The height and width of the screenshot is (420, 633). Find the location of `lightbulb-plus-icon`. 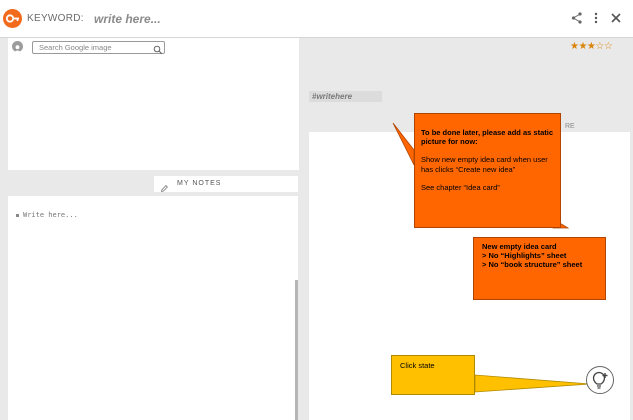

lightbulb-plus-icon is located at coordinates (600, 380).